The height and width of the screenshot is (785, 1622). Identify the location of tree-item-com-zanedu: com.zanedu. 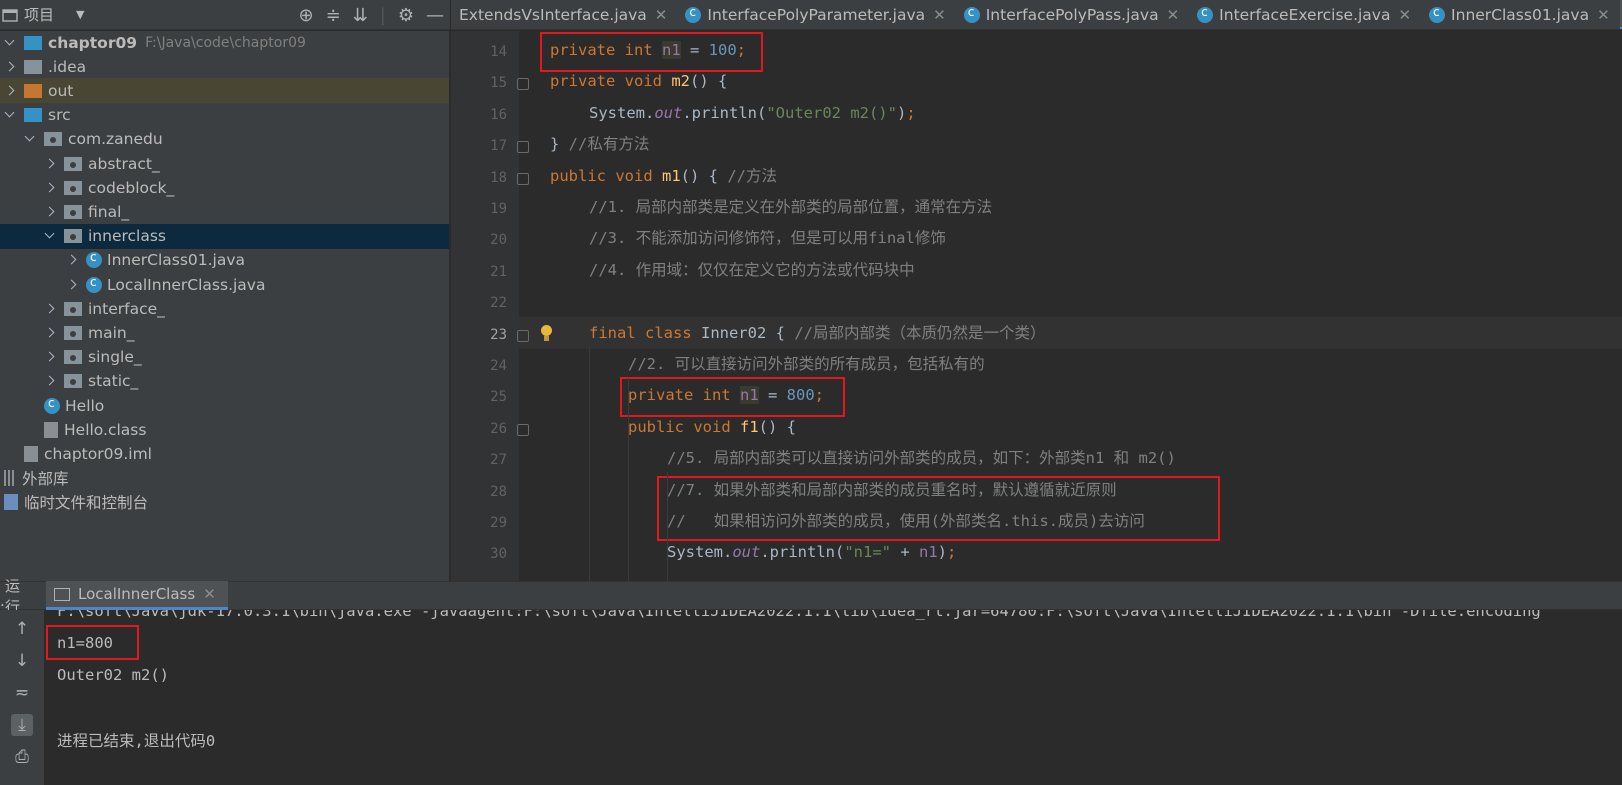
(224, 139).